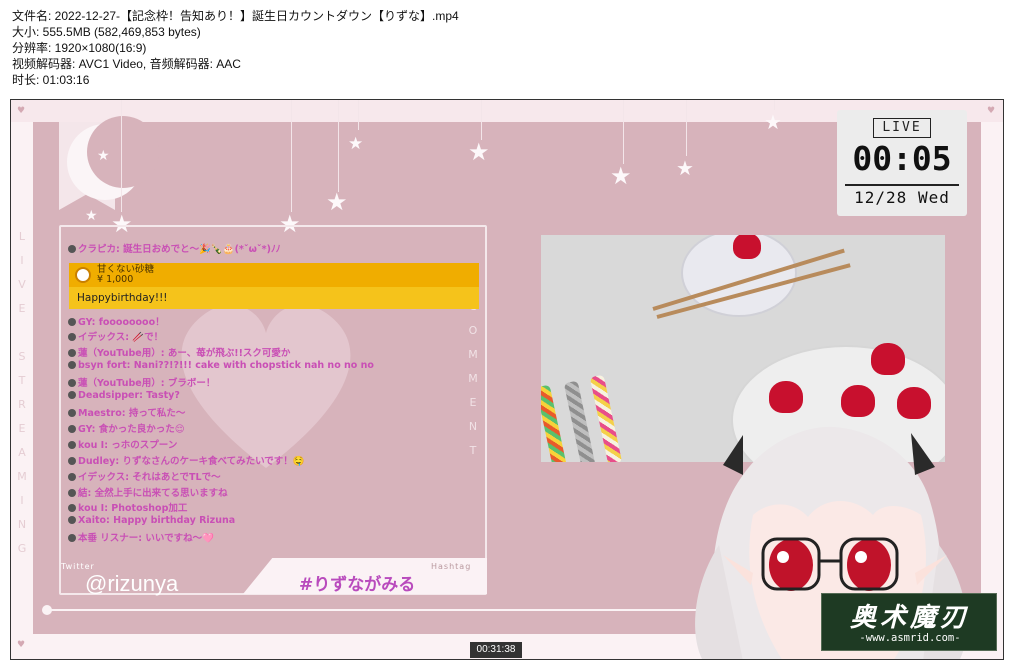  I want to click on superchat-message: Happybirthday!!!, so click(274, 298).